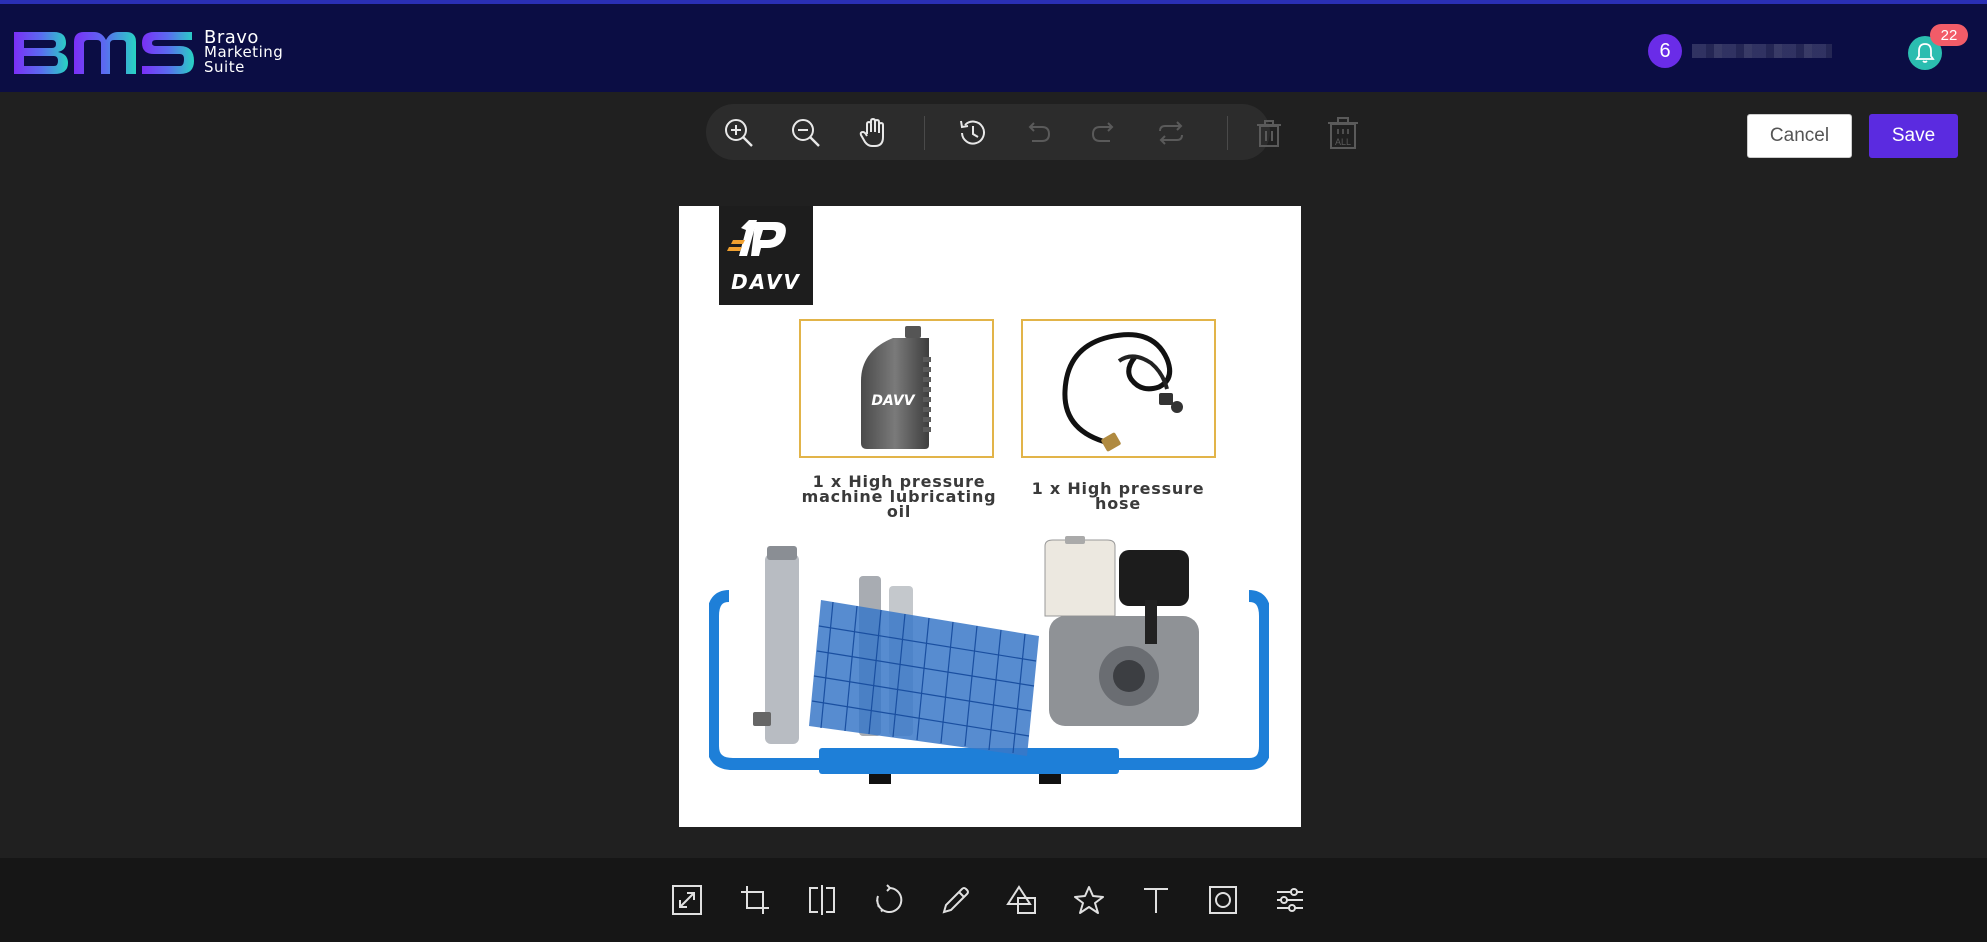 The width and height of the screenshot is (1987, 942). I want to click on delete-all-label: ALL, so click(1343, 142).